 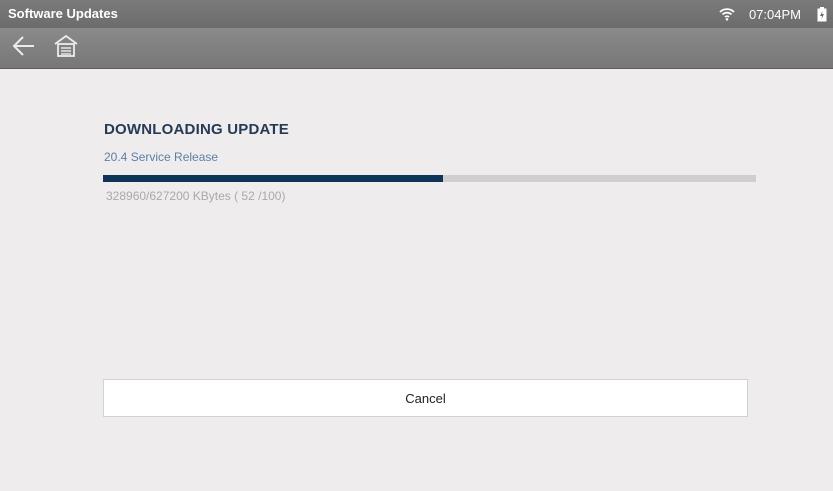 What do you see at coordinates (727, 14) in the screenshot?
I see `wifi-icon` at bounding box center [727, 14].